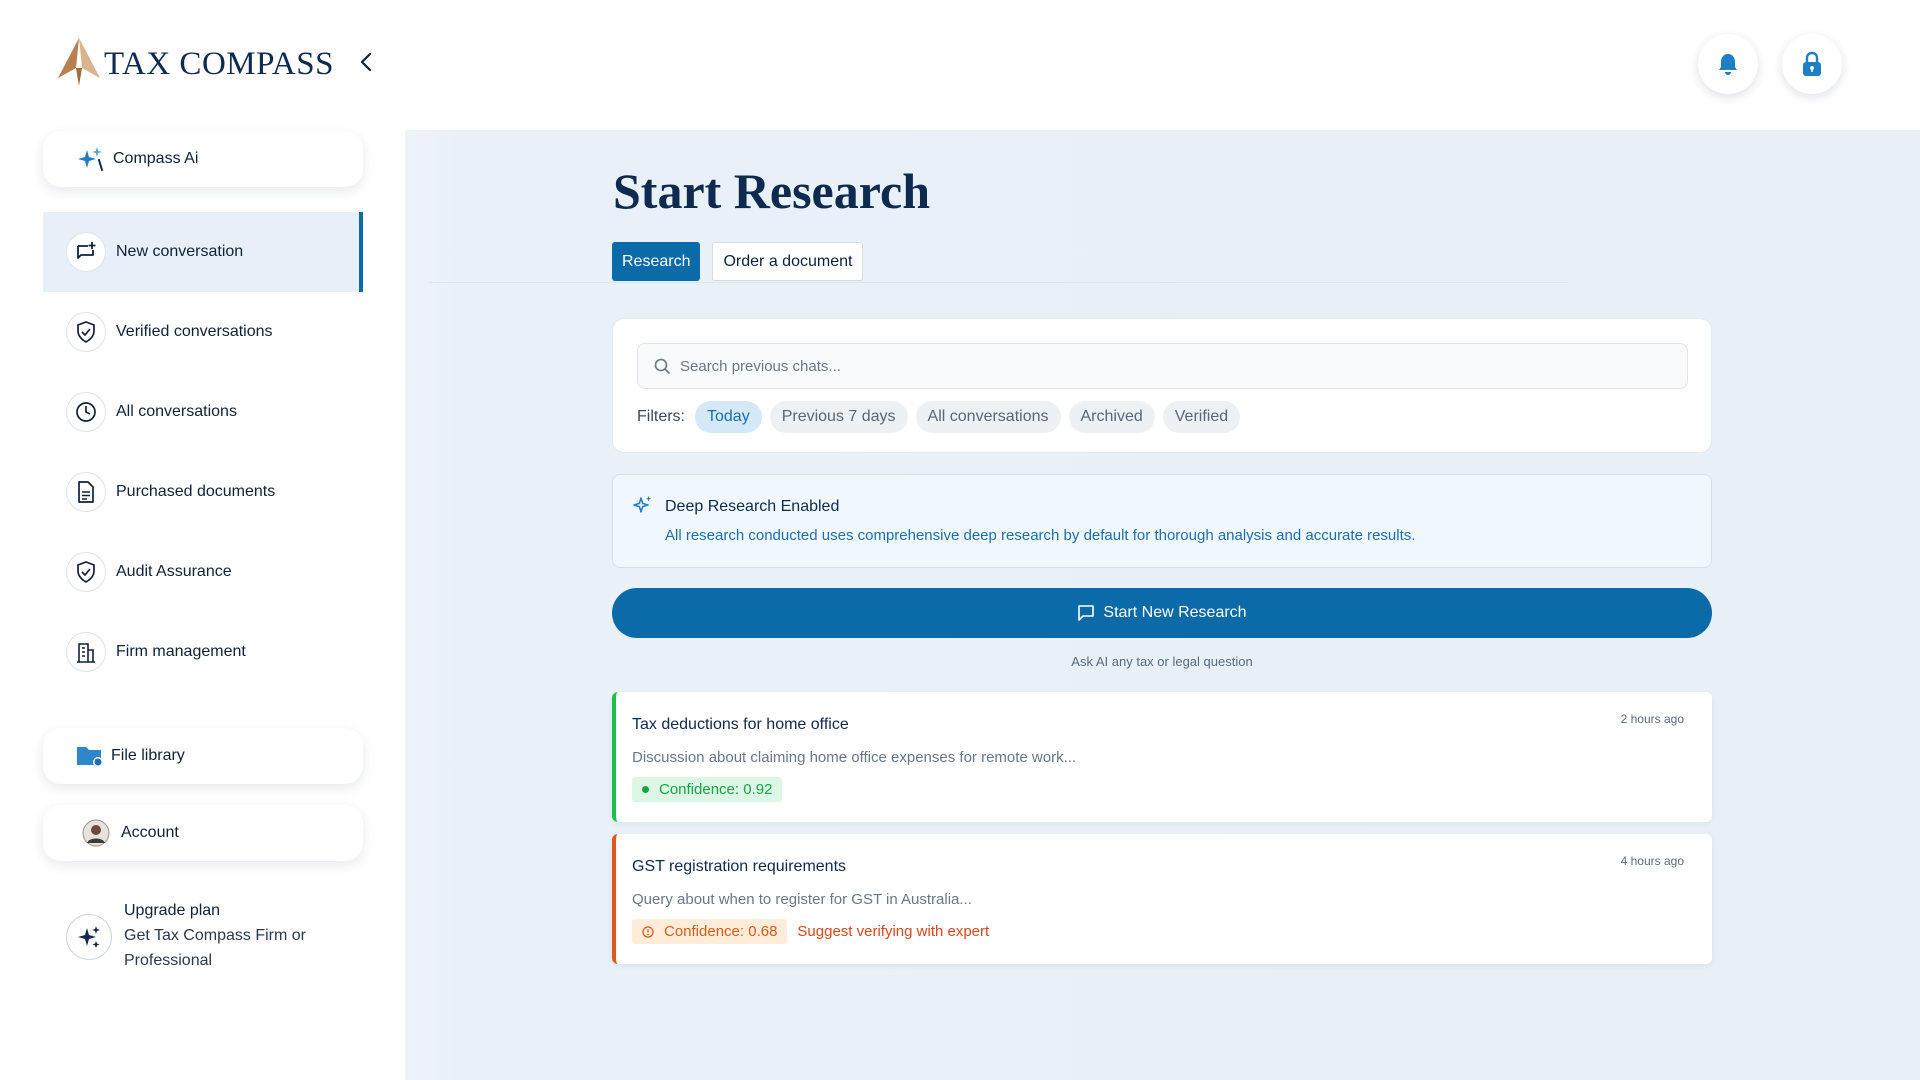  What do you see at coordinates (86, 252) in the screenshot?
I see `chat-plus-icon` at bounding box center [86, 252].